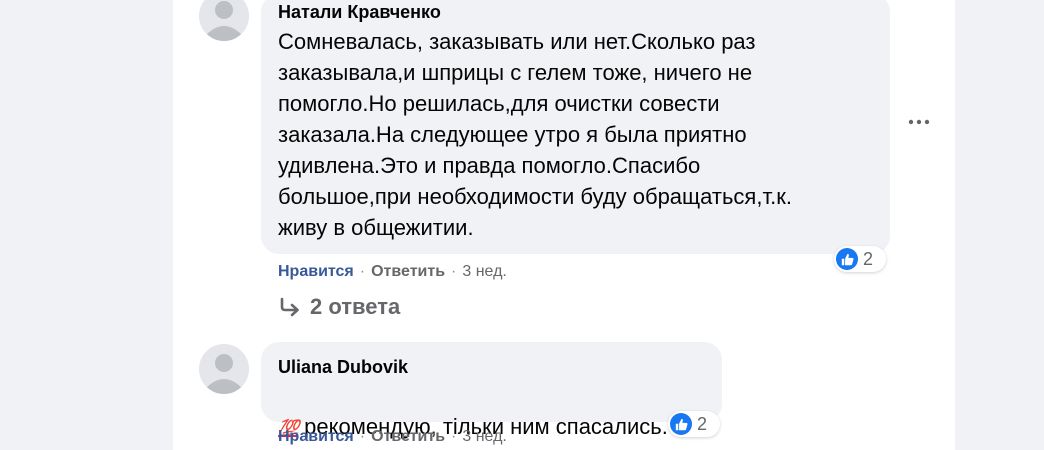 Image resolution: width=1044 pixels, height=450 pixels. What do you see at coordinates (491, 367) in the screenshot?
I see `comment-author: Uliana Dubovik` at bounding box center [491, 367].